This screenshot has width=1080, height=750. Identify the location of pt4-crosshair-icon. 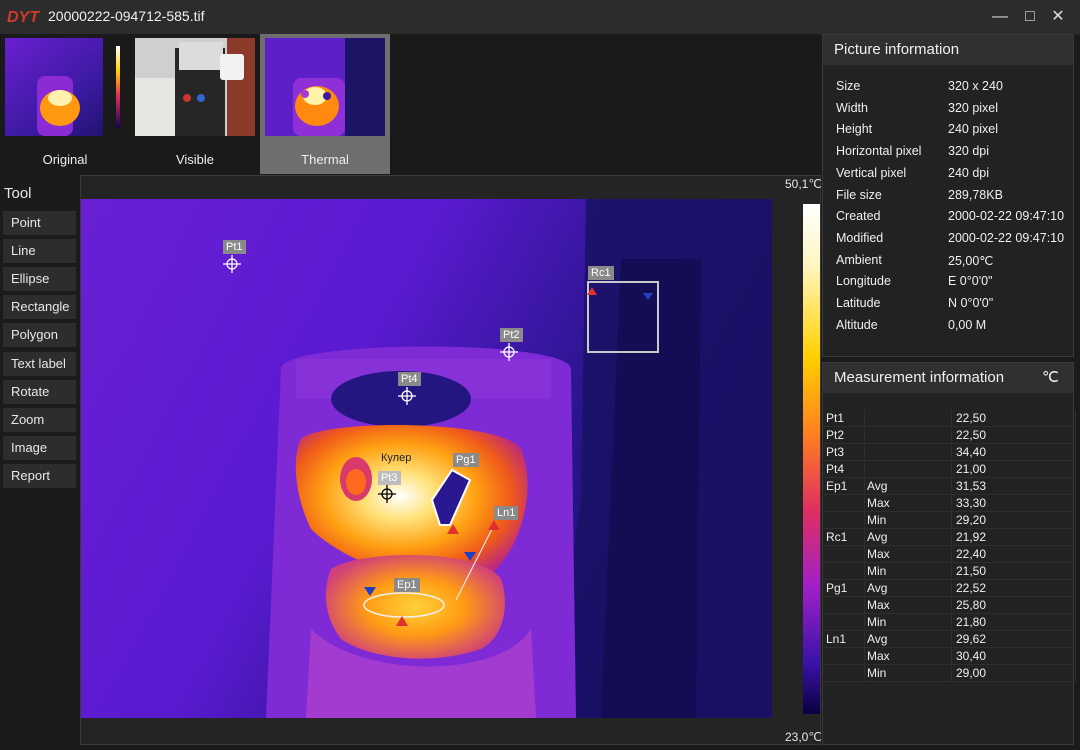
(407, 396).